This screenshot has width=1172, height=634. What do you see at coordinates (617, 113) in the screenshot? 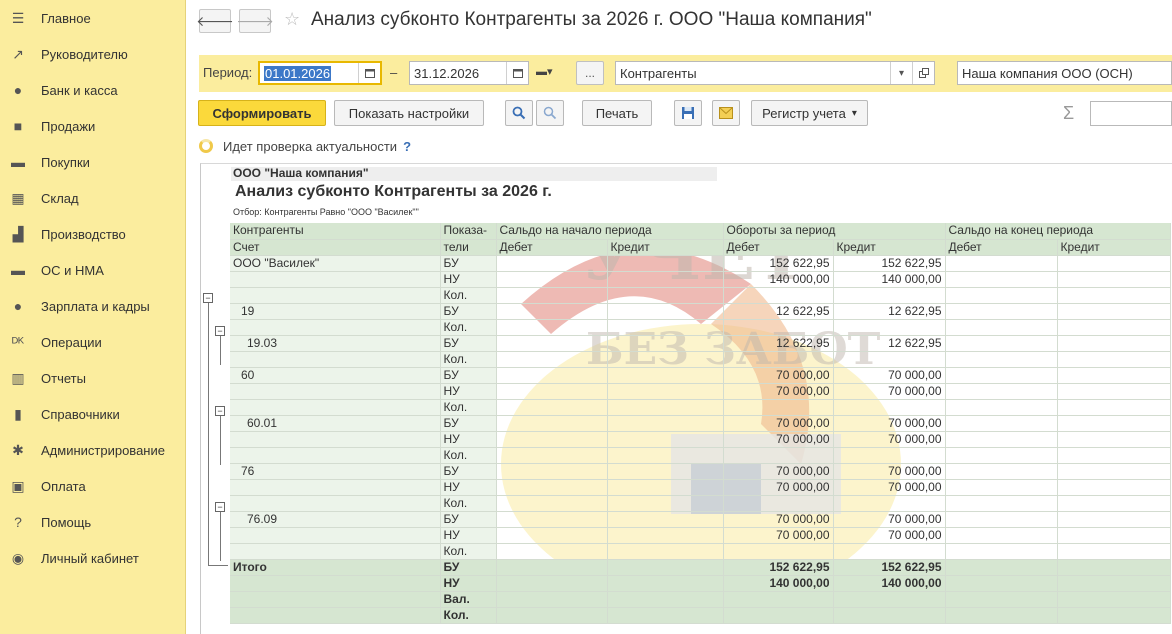
I see `print-button: Печать` at bounding box center [617, 113].